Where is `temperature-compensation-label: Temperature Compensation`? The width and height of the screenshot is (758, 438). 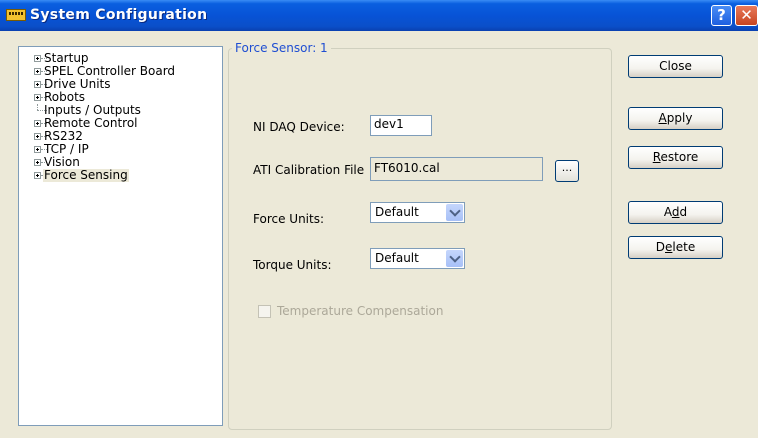
temperature-compensation-label: Temperature Compensation is located at coordinates (360, 311).